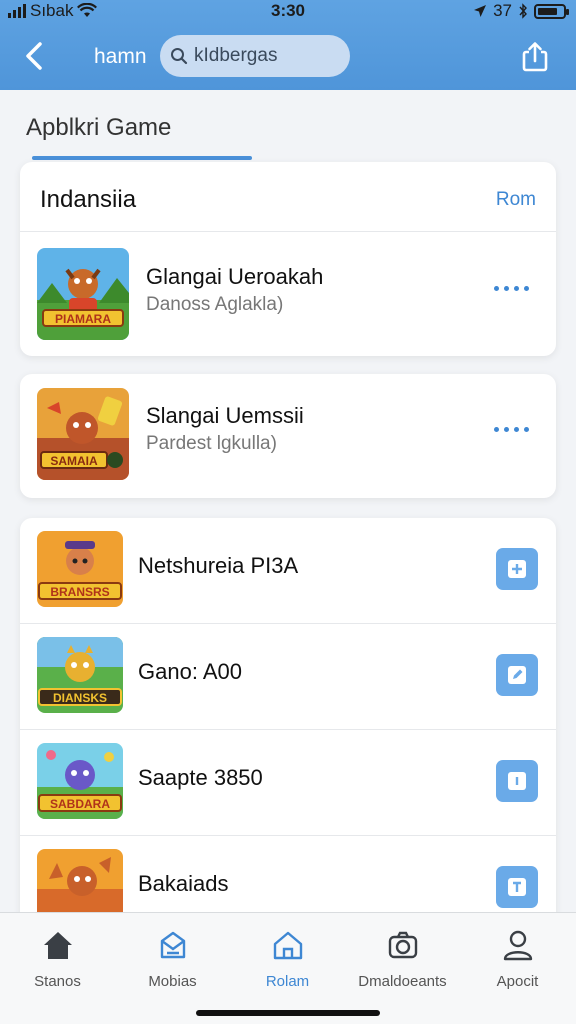 The width and height of the screenshot is (576, 1024). What do you see at coordinates (287, 945) in the screenshot?
I see `house-outline-icon` at bounding box center [287, 945].